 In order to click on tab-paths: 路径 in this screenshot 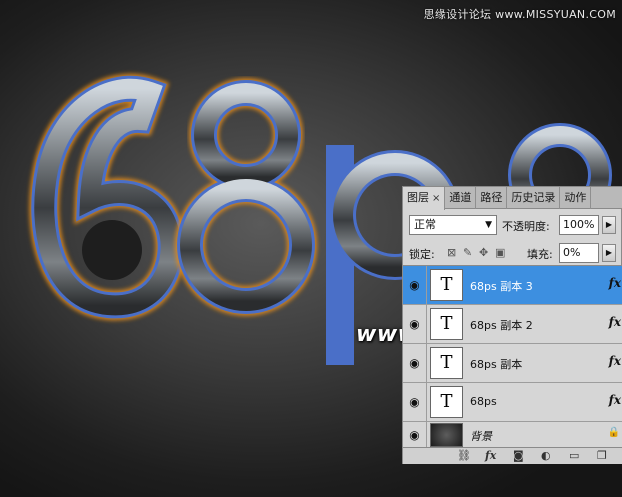, I will do `click(492, 198)`.